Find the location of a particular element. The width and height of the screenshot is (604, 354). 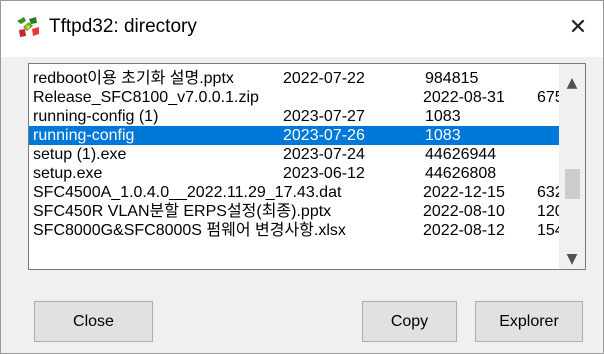

file-row: running-config 2023-07-26 1083 is located at coordinates (294, 135).